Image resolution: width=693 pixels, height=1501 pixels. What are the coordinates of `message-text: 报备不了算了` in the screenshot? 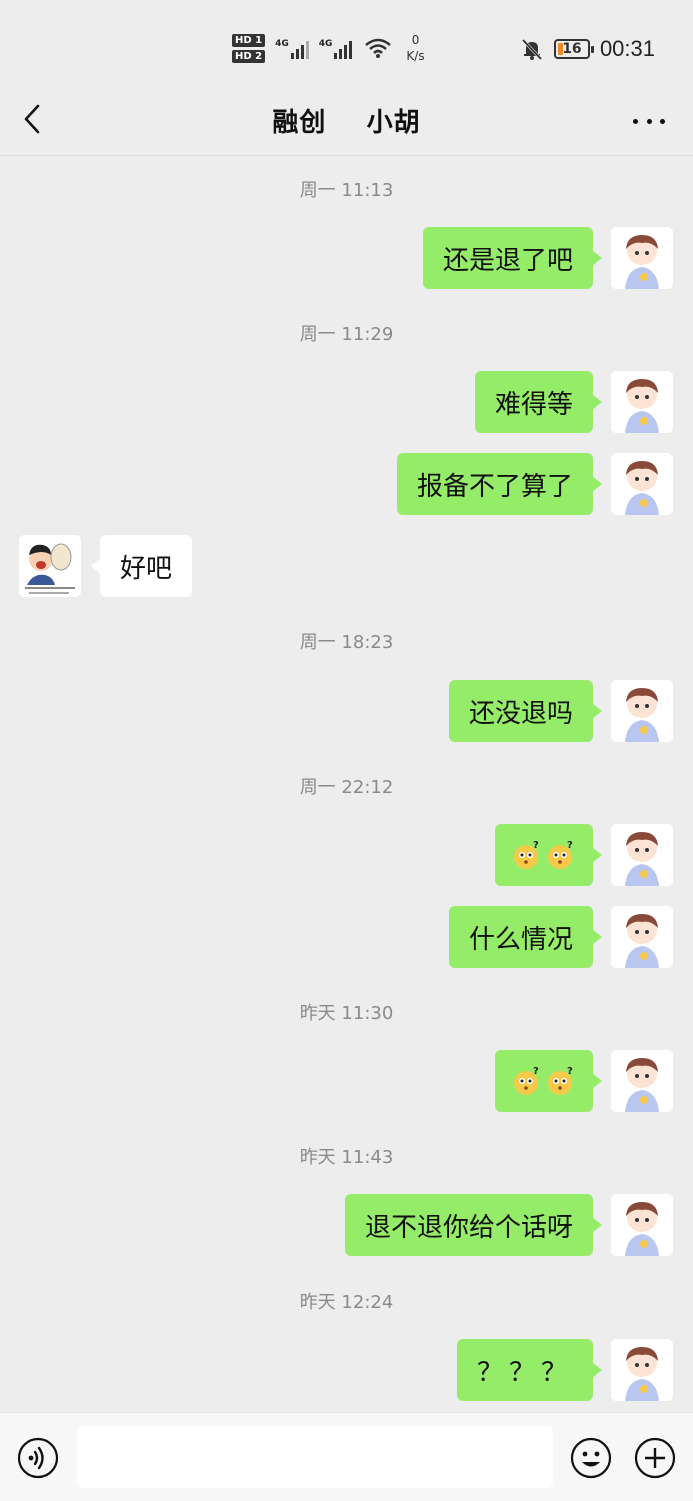 It's located at (494, 486).